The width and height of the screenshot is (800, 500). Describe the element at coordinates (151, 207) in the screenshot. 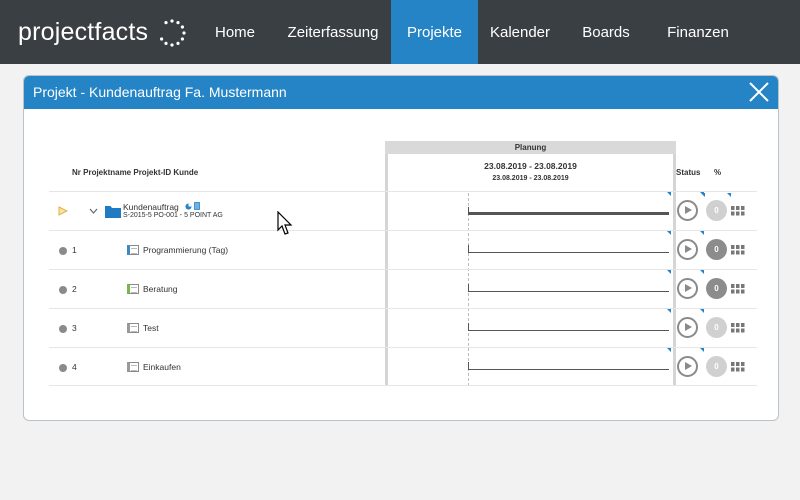

I see `row-project-name: Kundenauftrag` at that location.